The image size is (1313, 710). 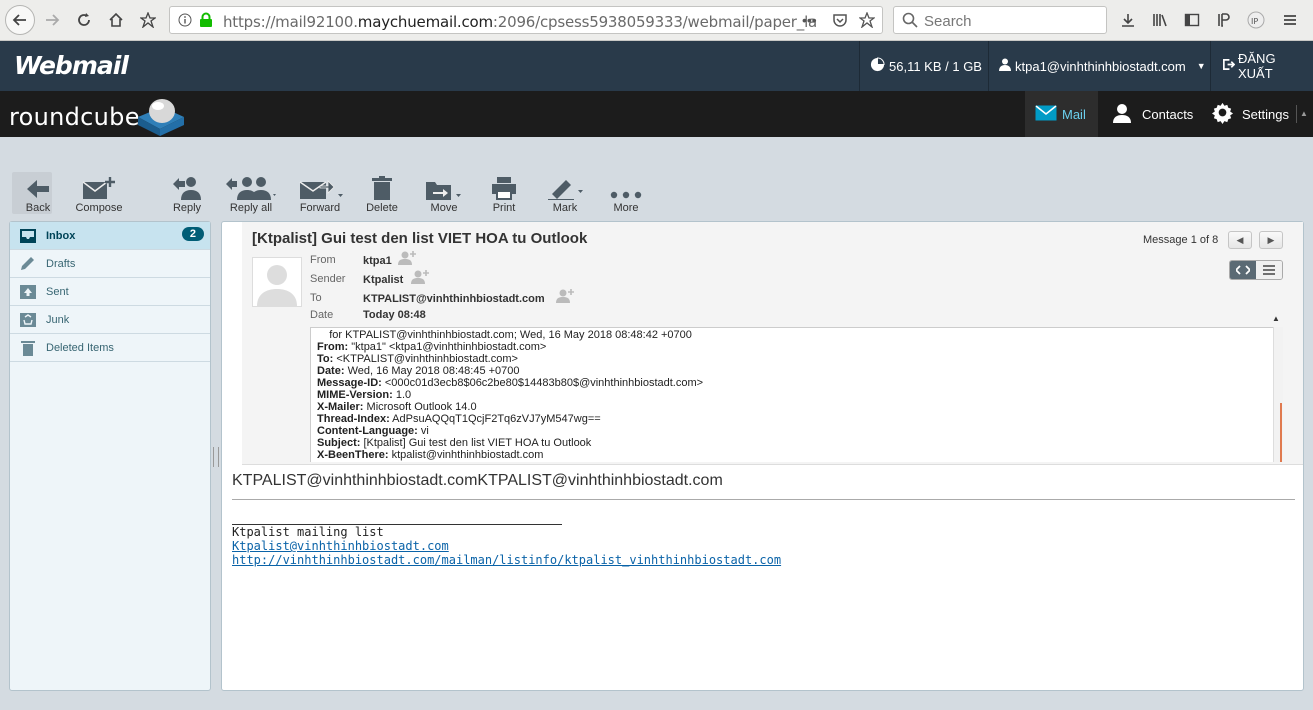 I want to click on info-icon, so click(x=185, y=21).